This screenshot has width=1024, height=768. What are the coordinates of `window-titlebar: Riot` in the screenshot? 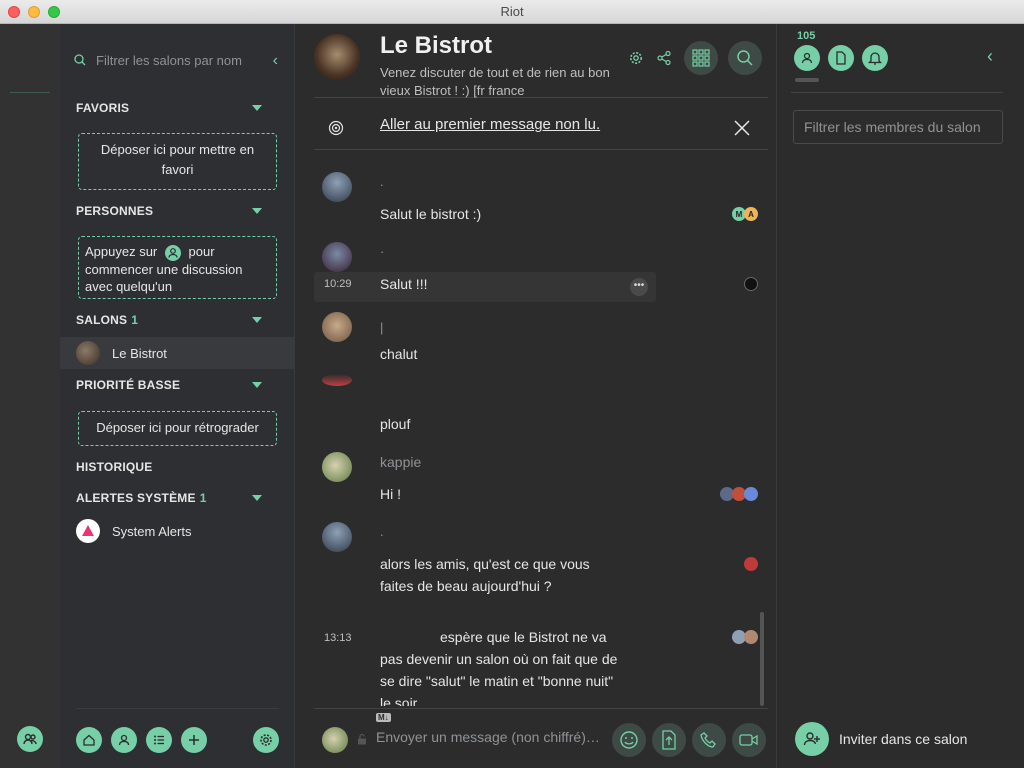 It's located at (512, 12).